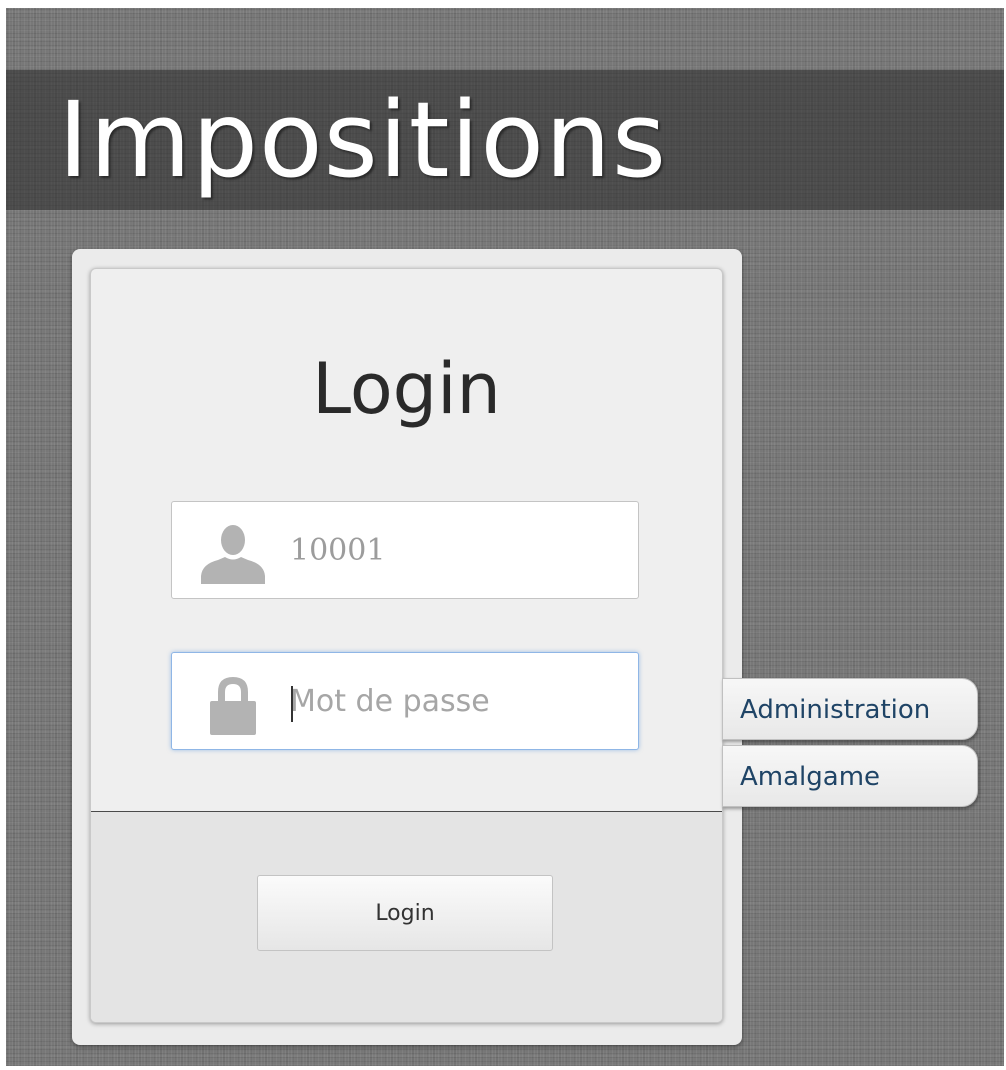  Describe the element at coordinates (835, 710) in the screenshot. I see `tab-administration-label: Administration` at that location.